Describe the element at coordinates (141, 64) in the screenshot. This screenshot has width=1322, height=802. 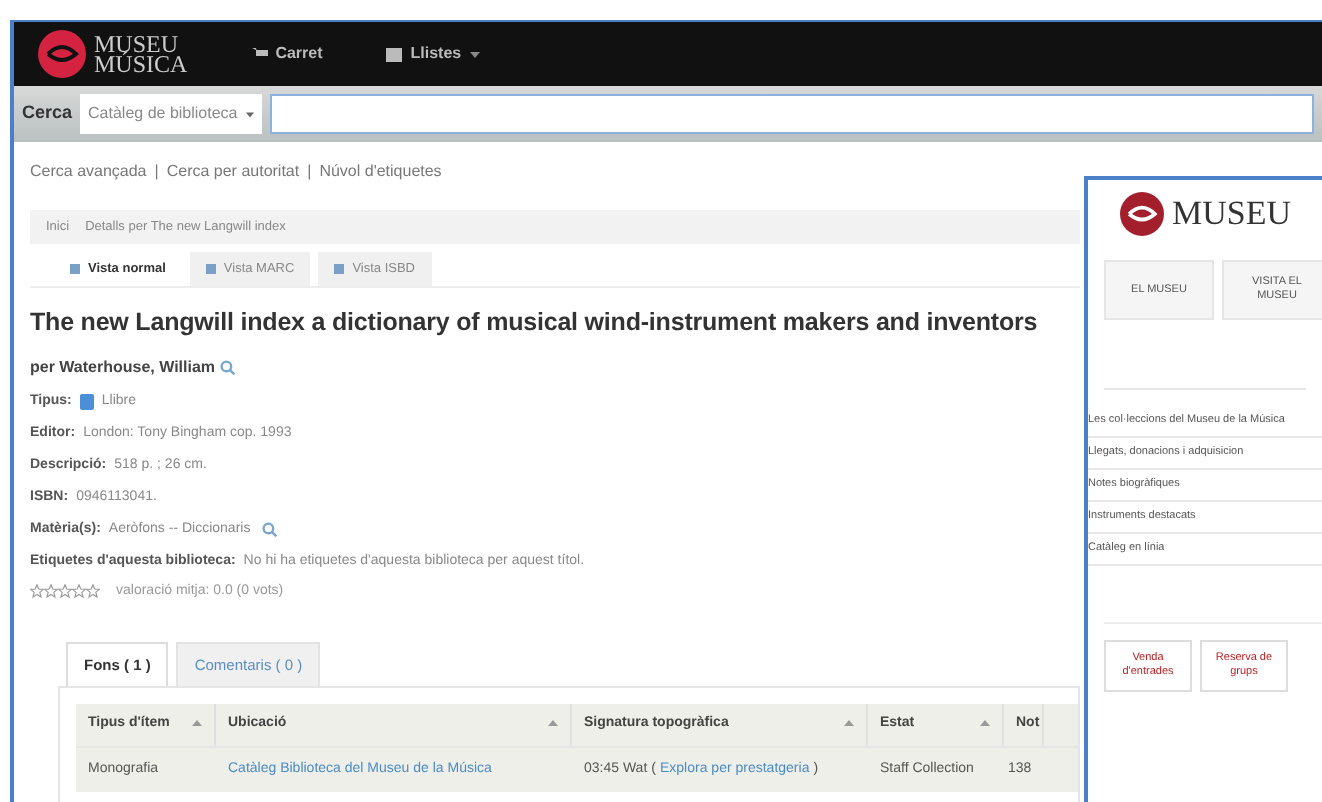
I see `logo-text: MÚSICA` at that location.